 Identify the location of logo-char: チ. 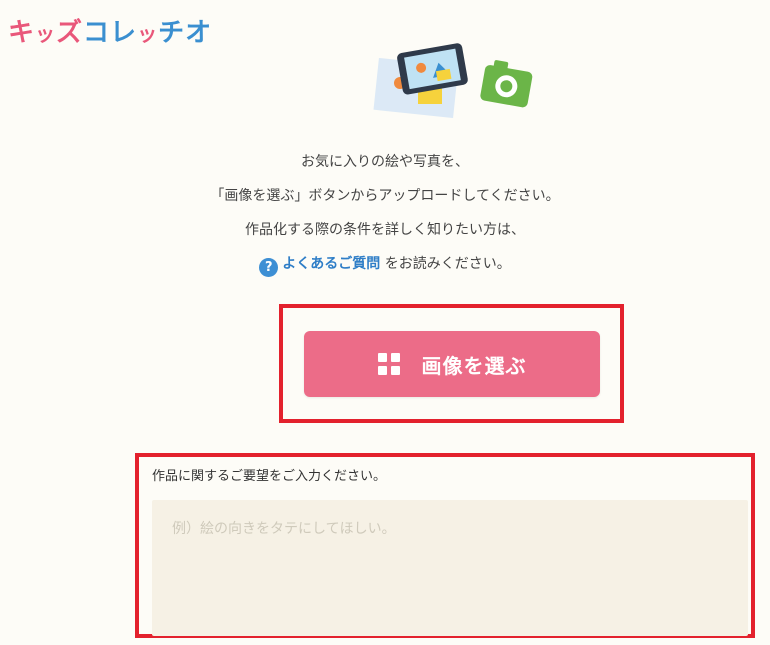
(172, 33).